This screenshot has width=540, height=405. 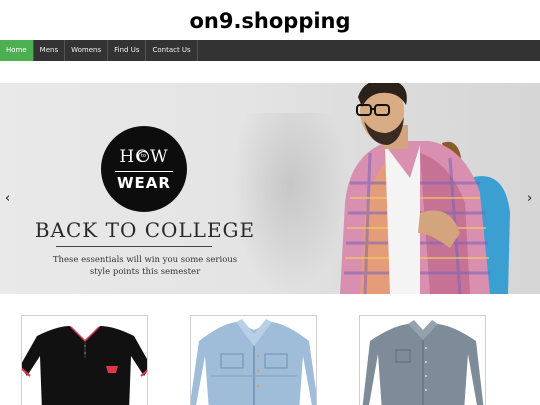 What do you see at coordinates (127, 50) in the screenshot?
I see `nav-item-find-us: Find Us` at bounding box center [127, 50].